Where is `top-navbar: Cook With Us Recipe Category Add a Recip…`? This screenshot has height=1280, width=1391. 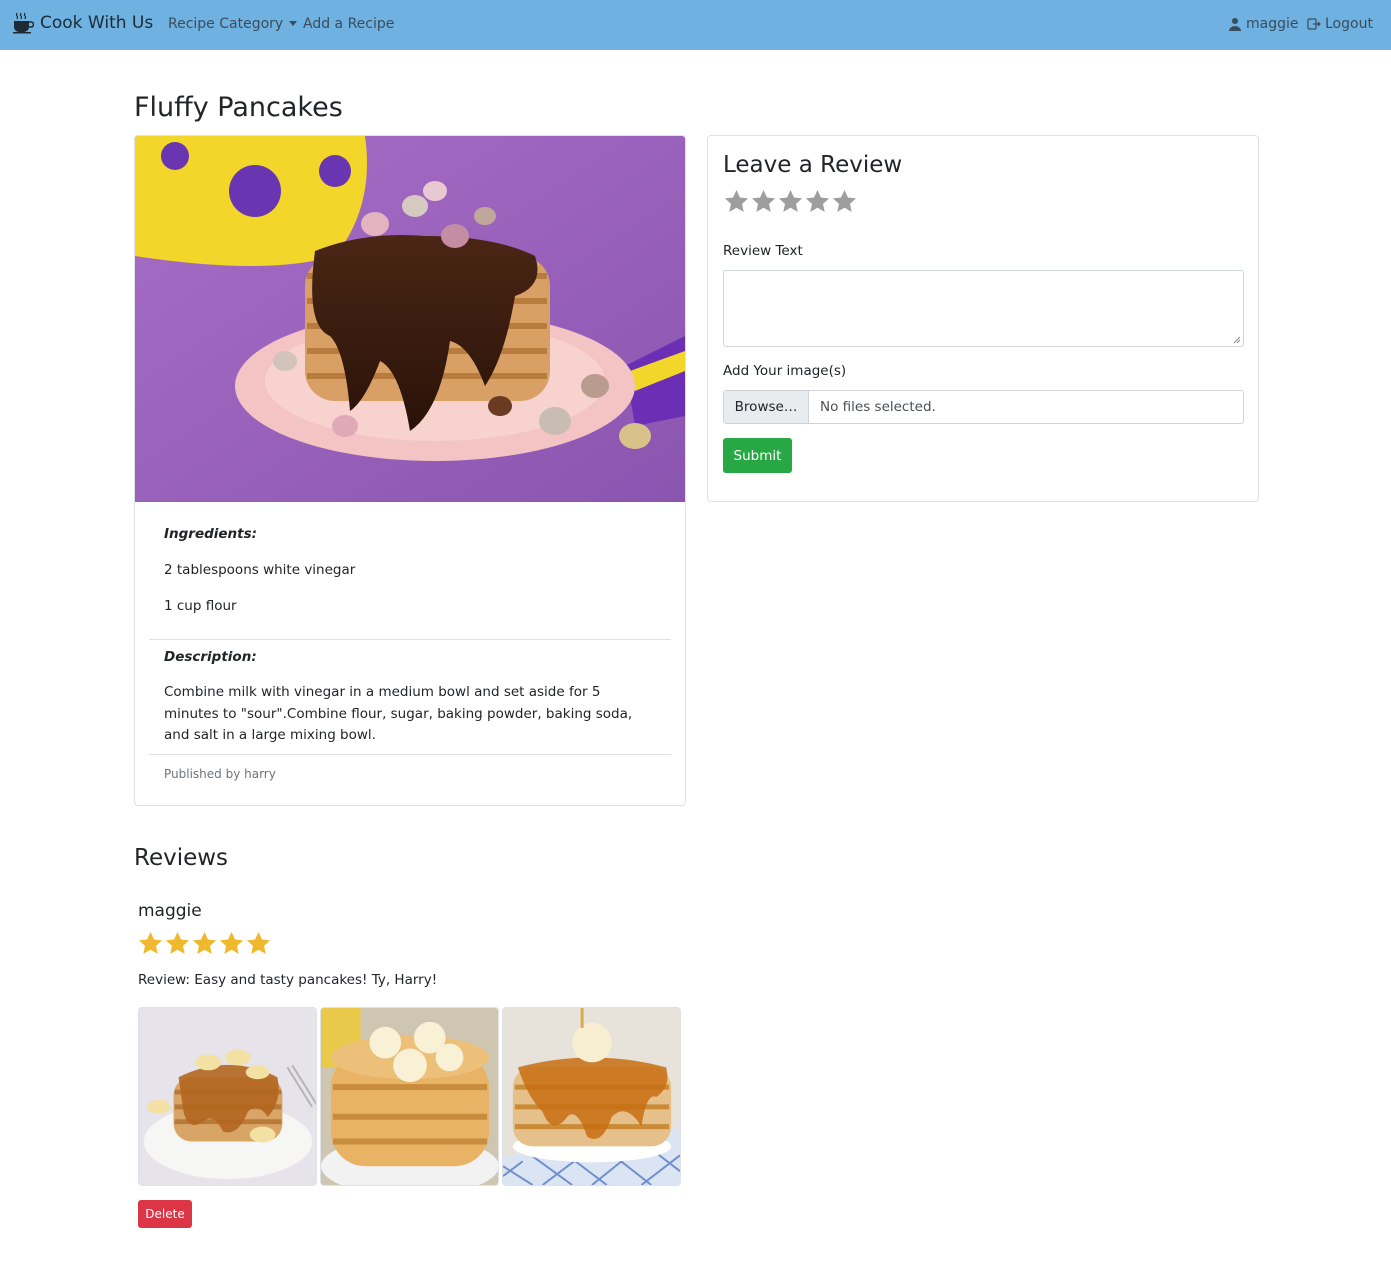
top-navbar: Cook With Us Recipe Category Add a Recip… is located at coordinates (695, 25).